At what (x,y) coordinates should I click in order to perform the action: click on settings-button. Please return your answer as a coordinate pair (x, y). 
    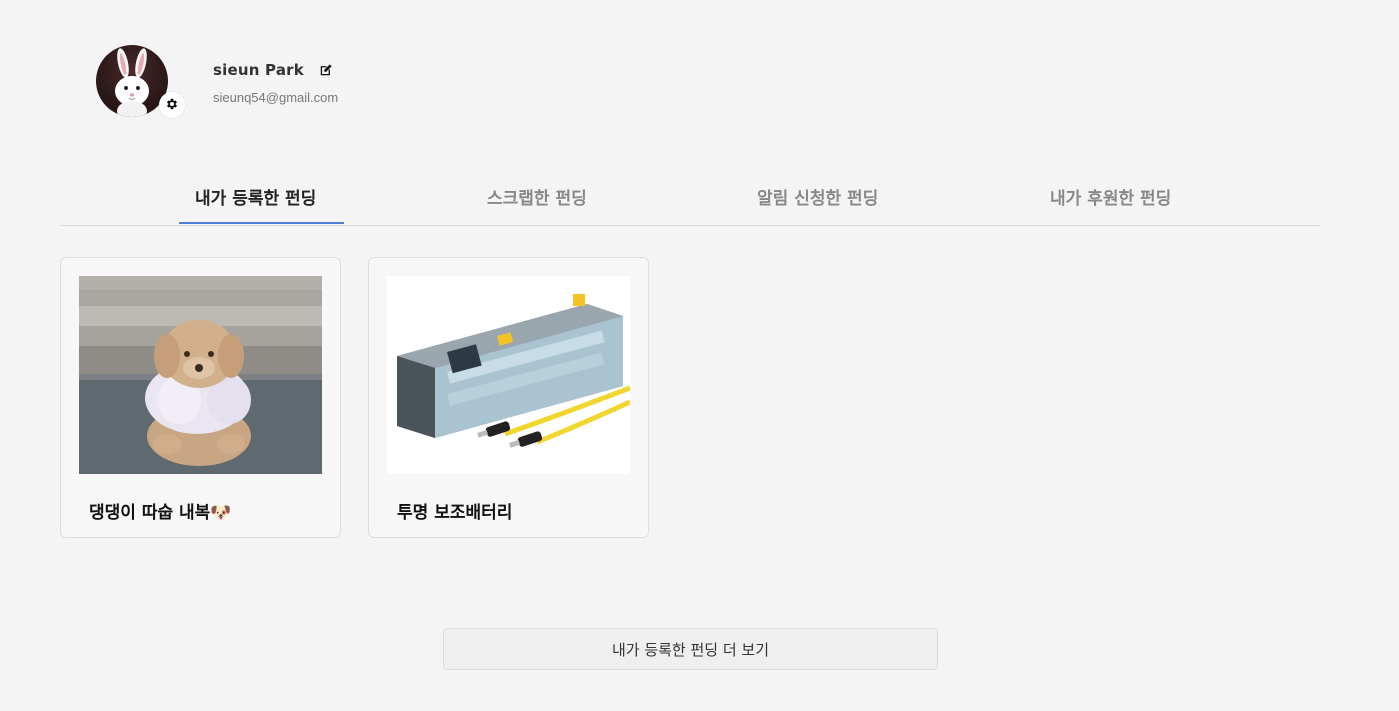
    Looking at the image, I should click on (172, 105).